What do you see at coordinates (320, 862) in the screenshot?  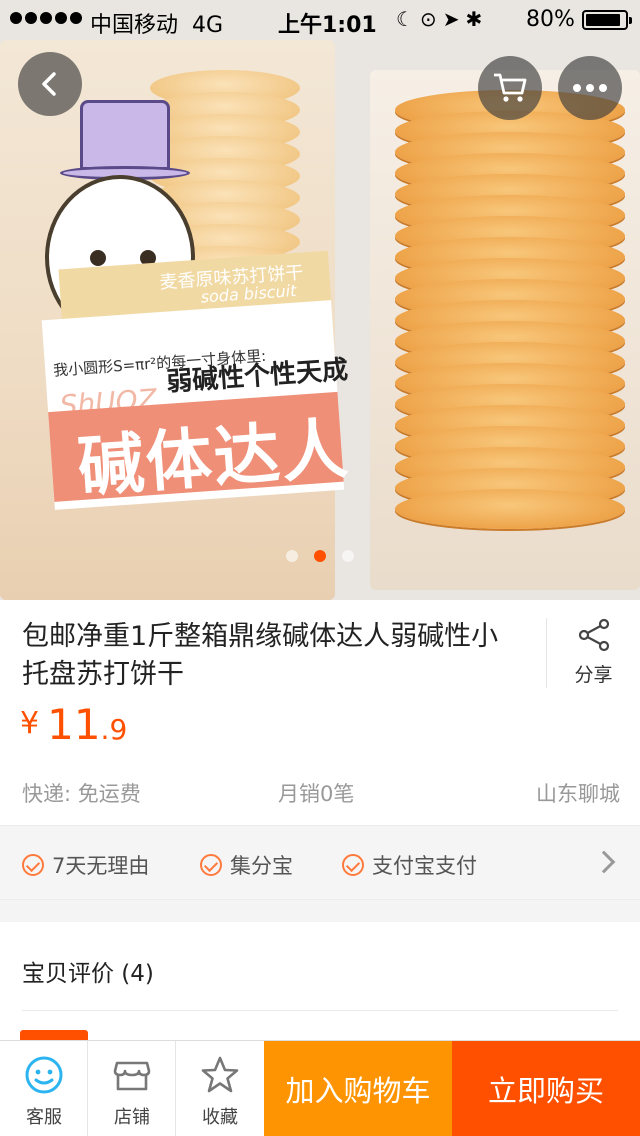 I see `service-guarantees: 7天无理由 集分宝 支付宝支付` at bounding box center [320, 862].